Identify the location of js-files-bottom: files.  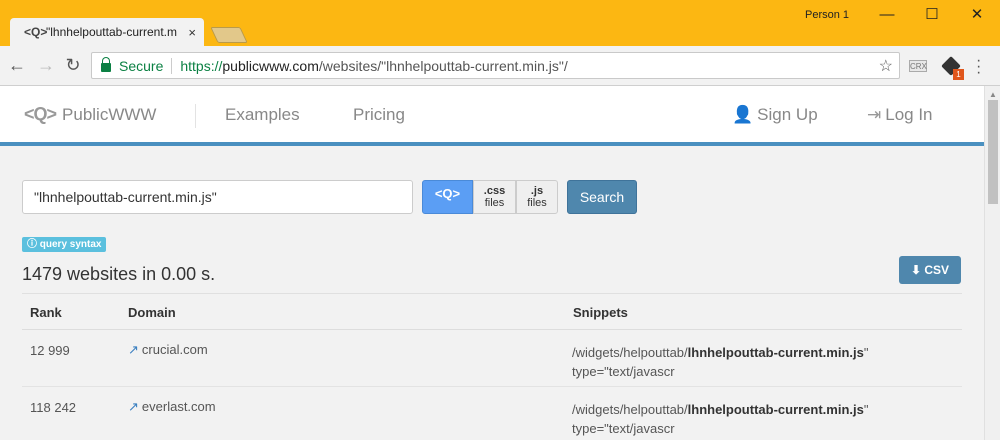
(537, 203).